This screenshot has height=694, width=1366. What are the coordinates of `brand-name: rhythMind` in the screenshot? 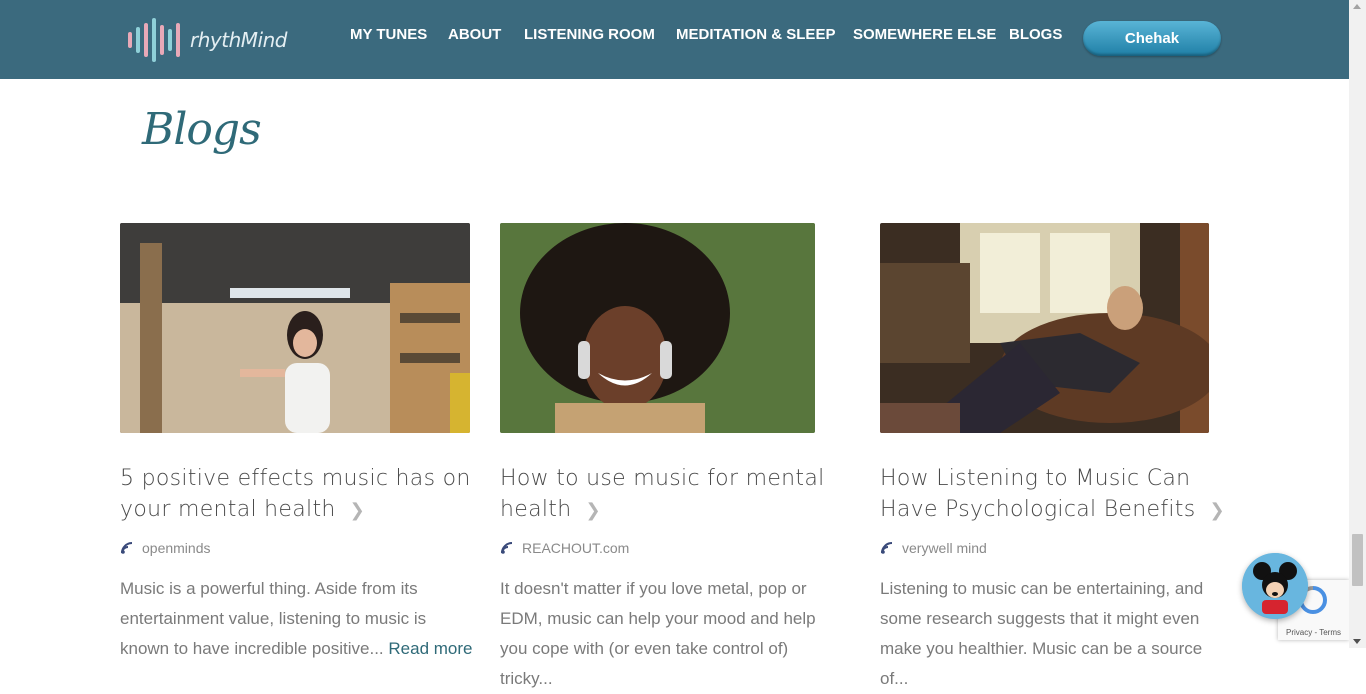 It's located at (238, 40).